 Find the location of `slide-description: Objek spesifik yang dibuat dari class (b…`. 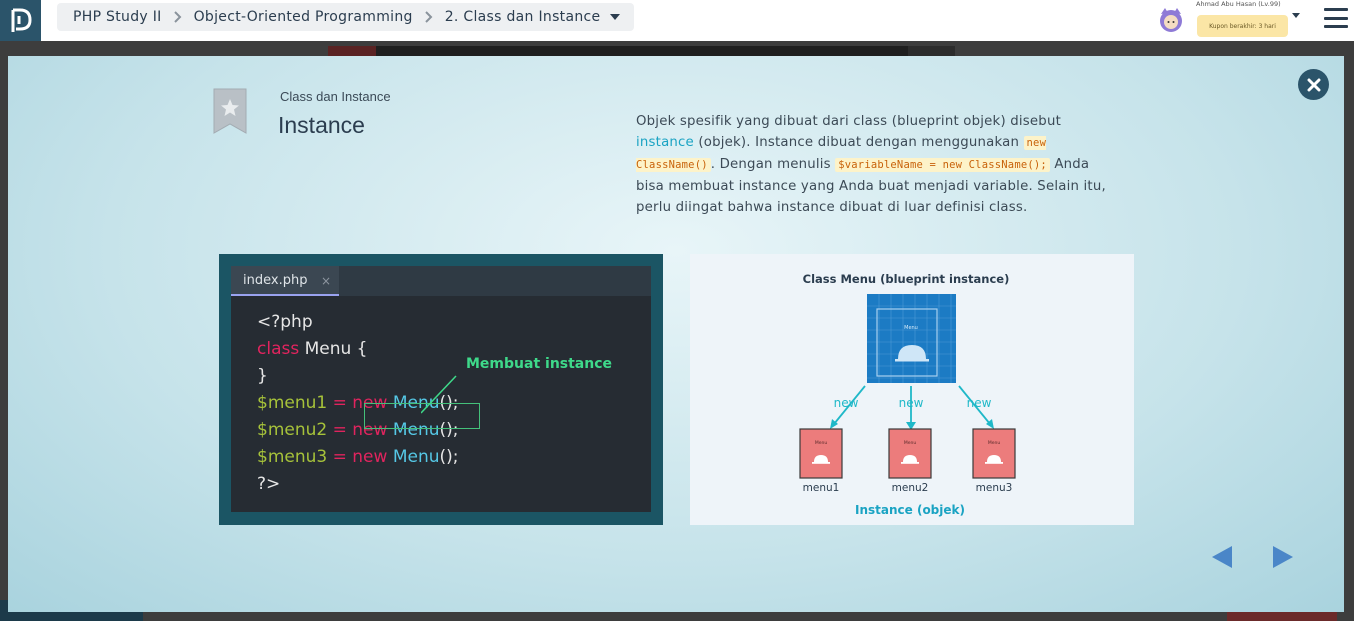

slide-description: Objek spesifik yang dibuat dari class (b… is located at coordinates (878, 164).